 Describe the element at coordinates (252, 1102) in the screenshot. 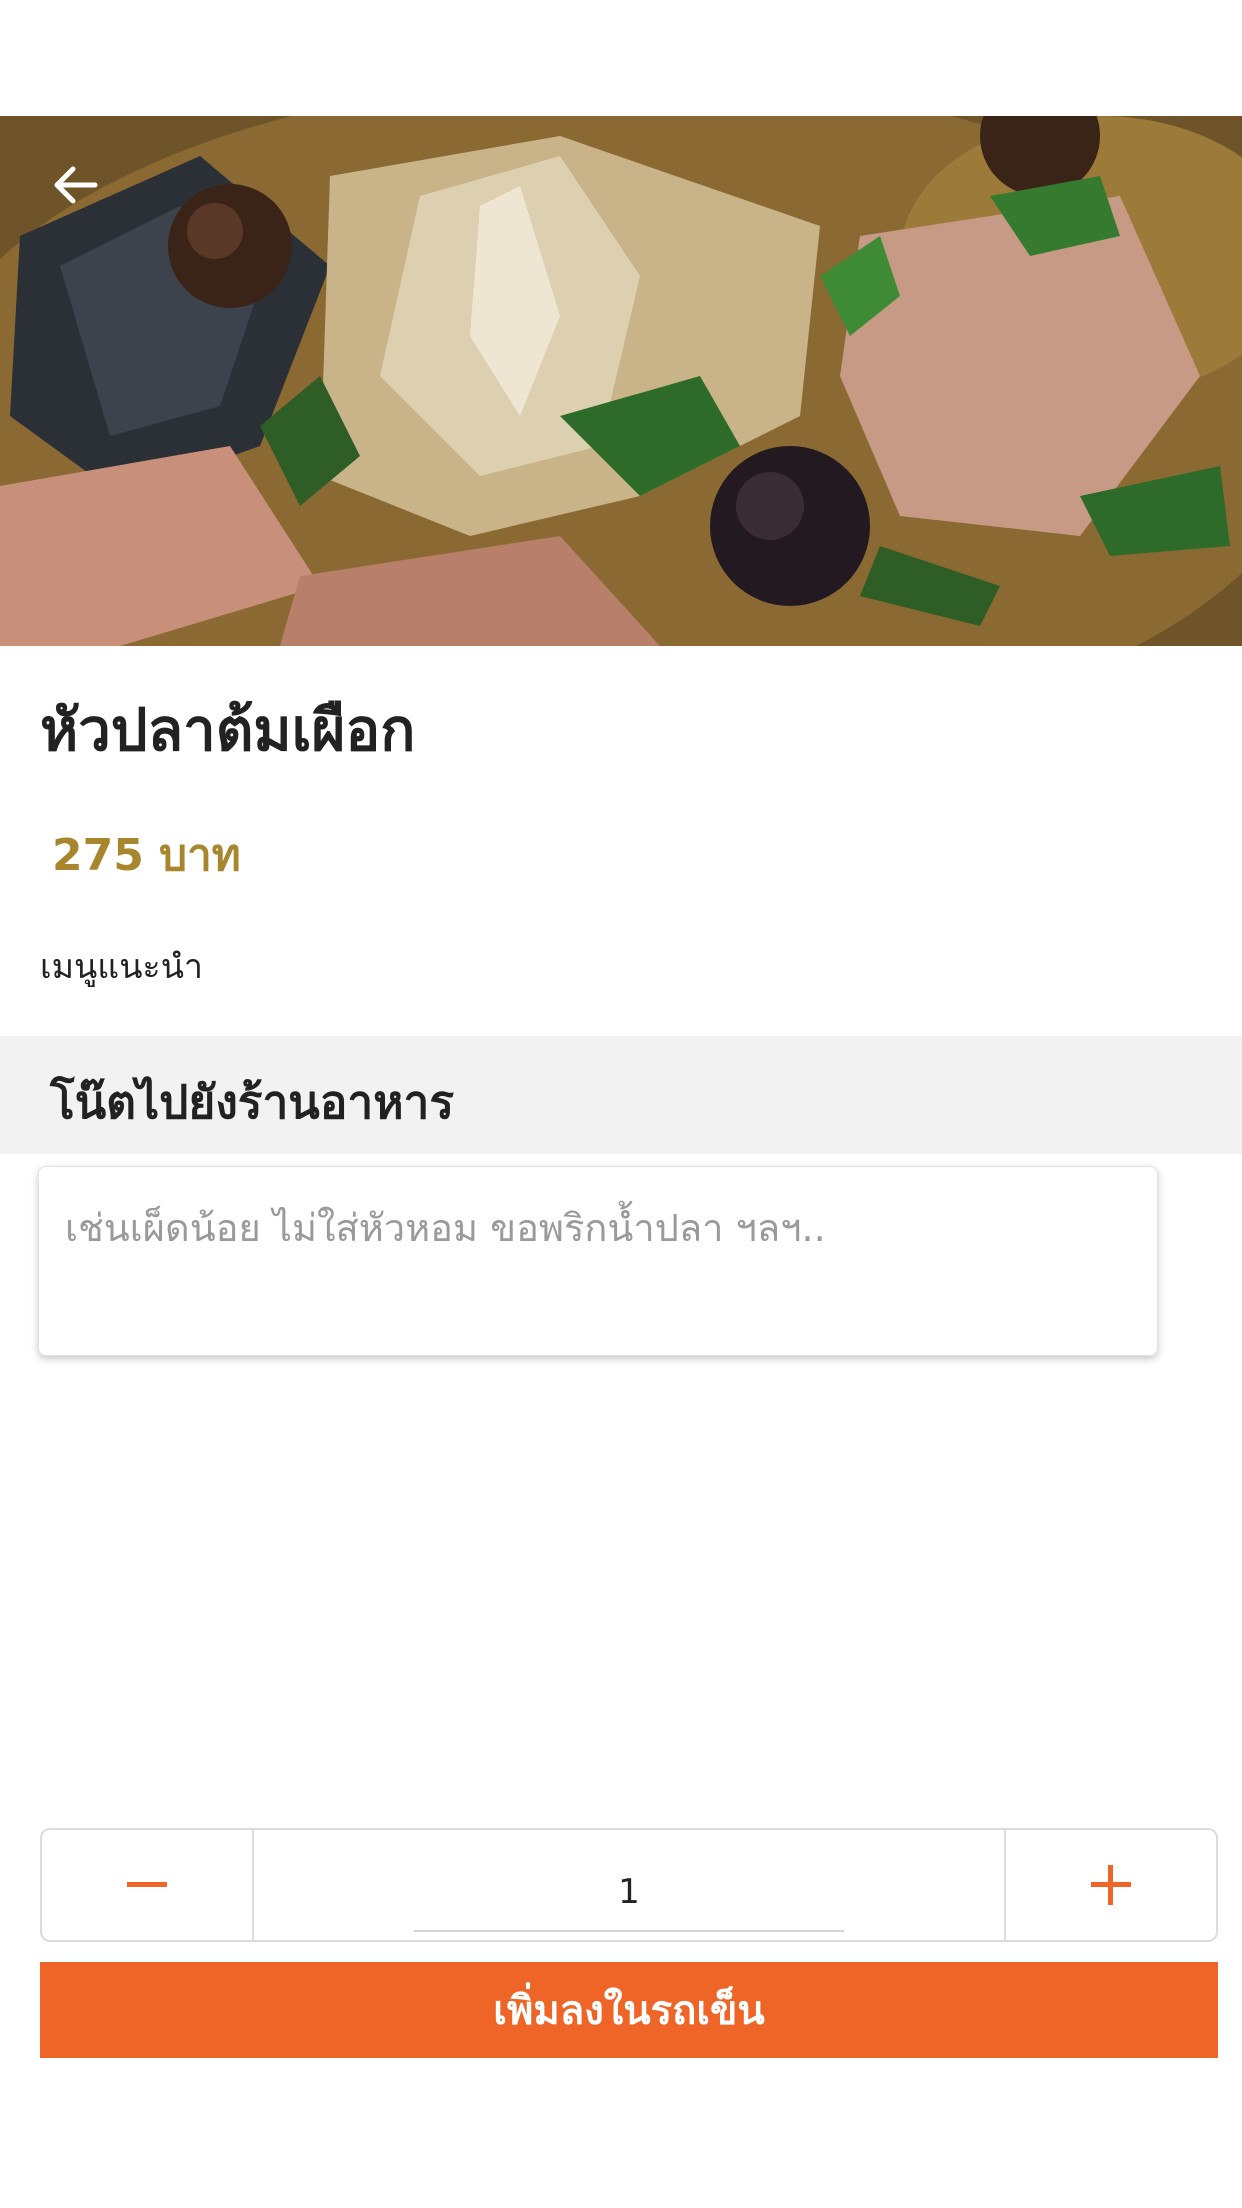

I see `note-section-title: โน๊ตไปยังร้านอาหาร` at that location.